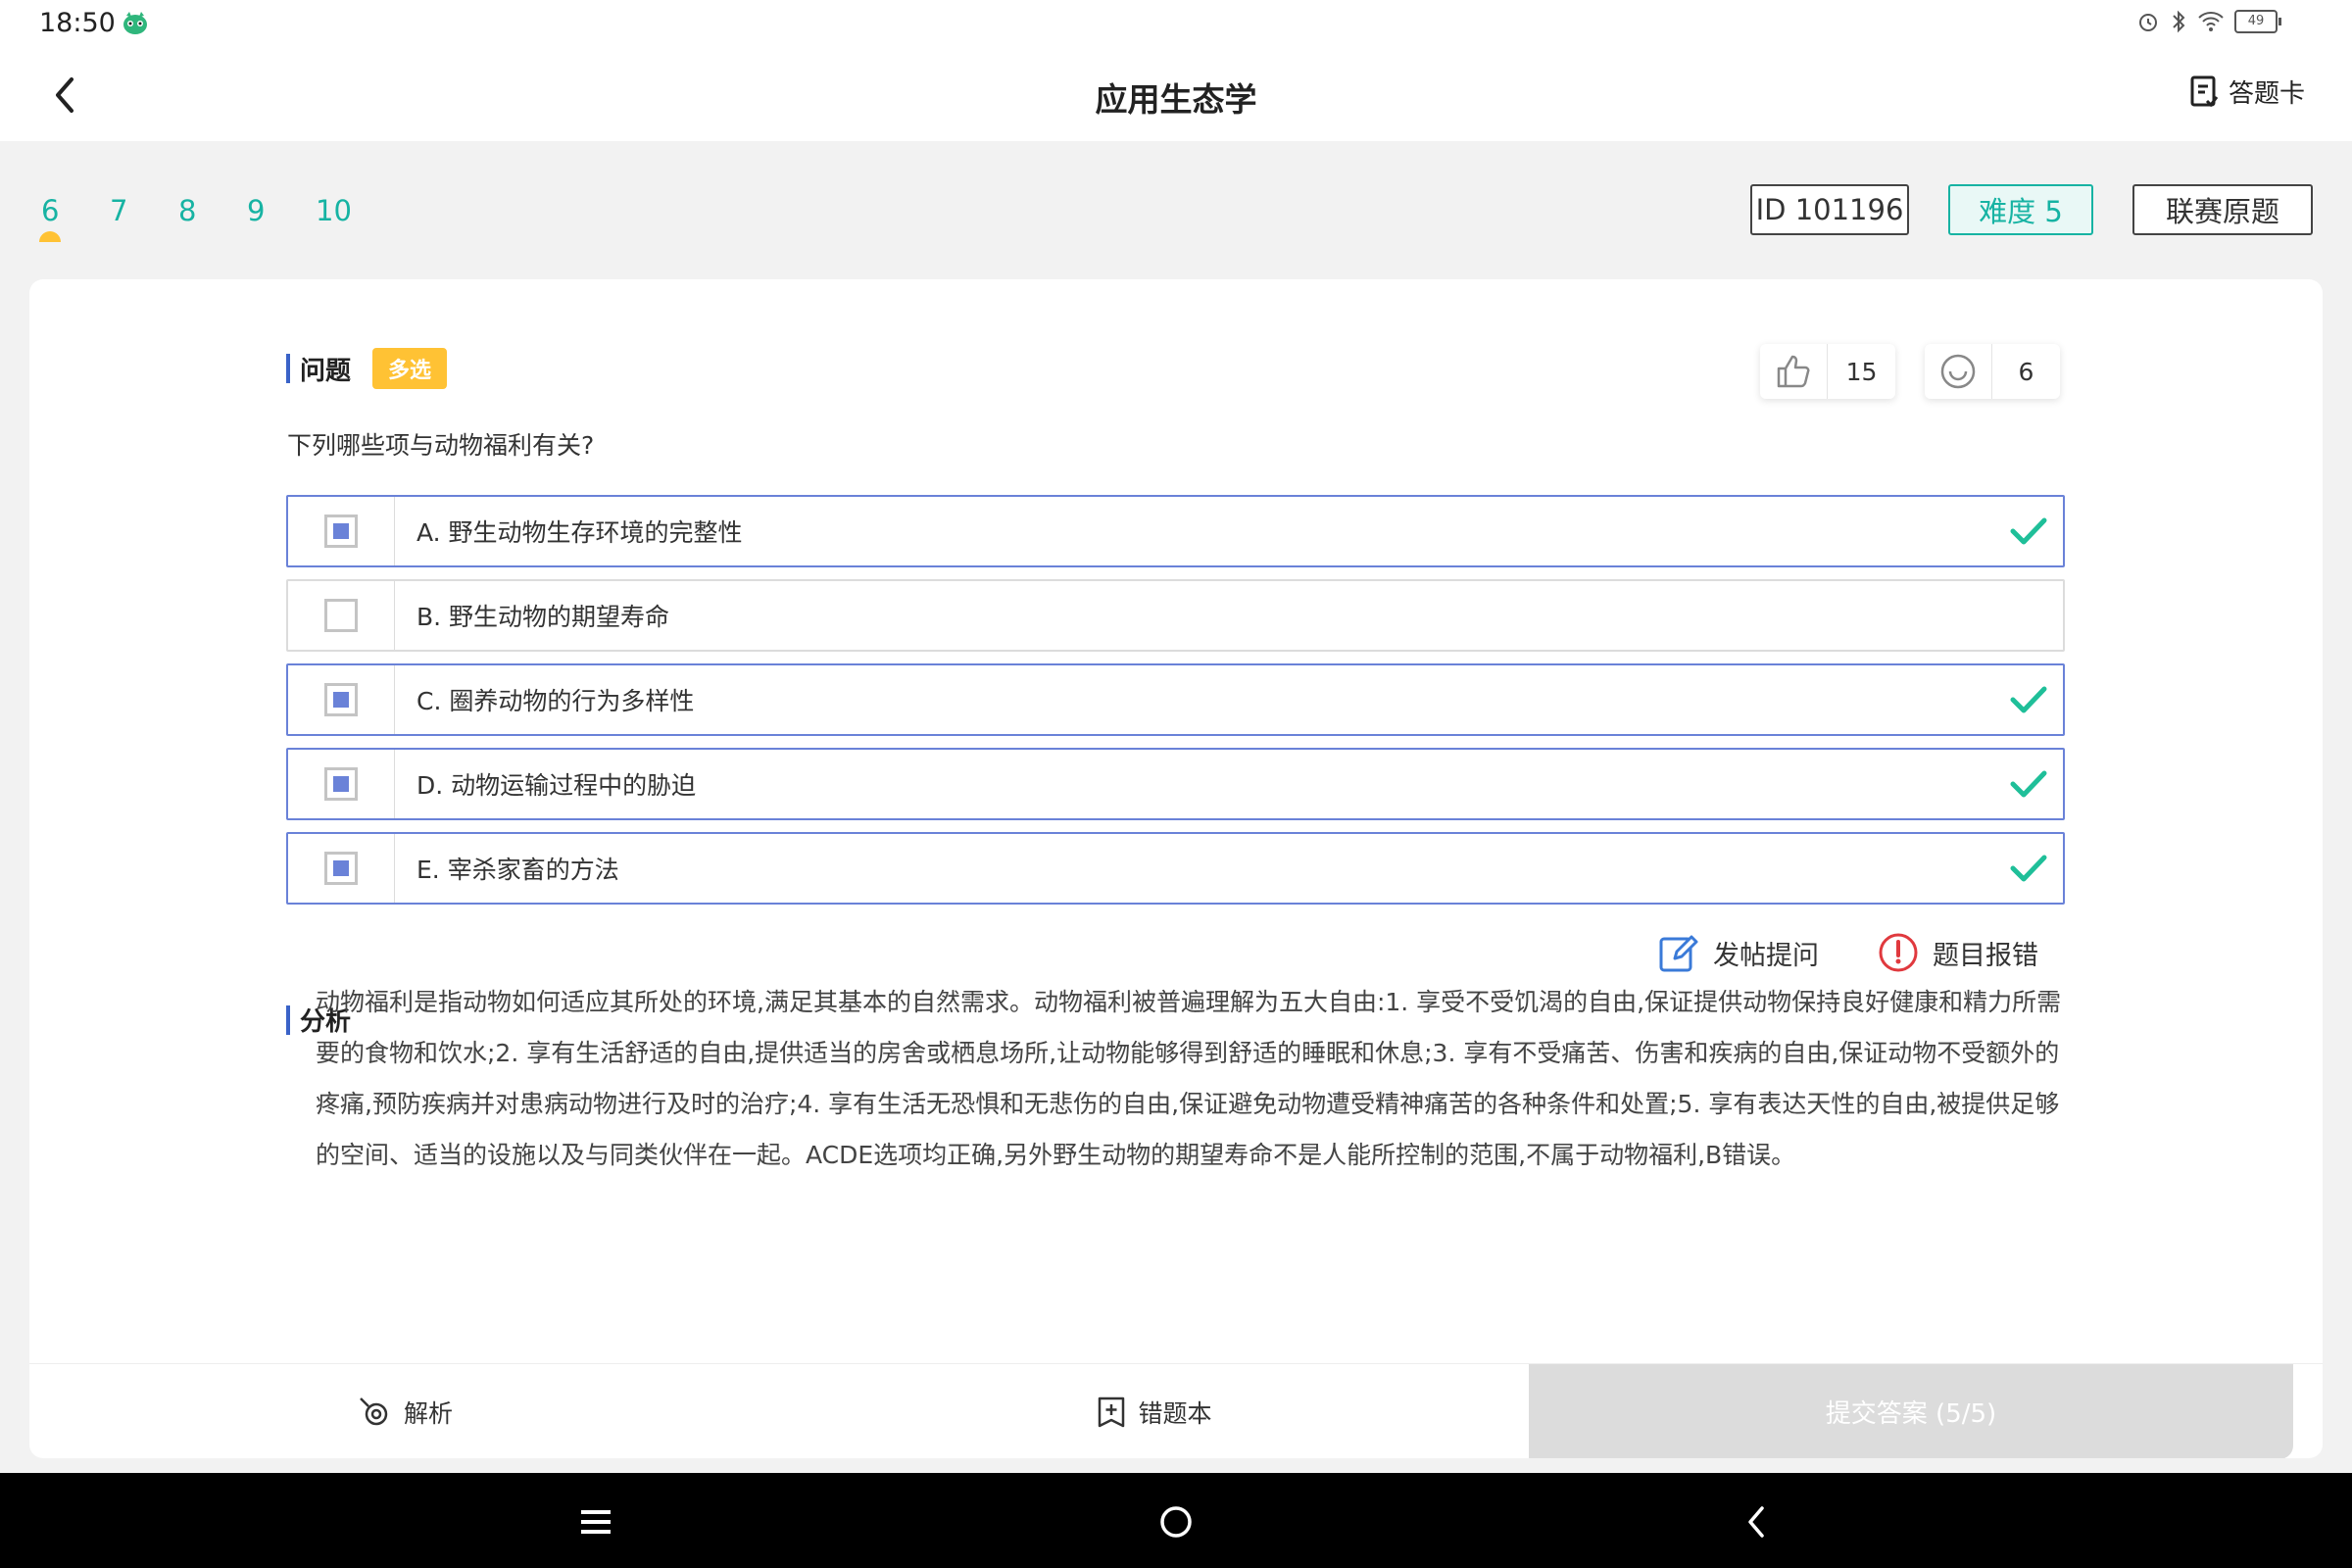 The image size is (2352, 1568). I want to click on question-number-item: 6, so click(69, 218).